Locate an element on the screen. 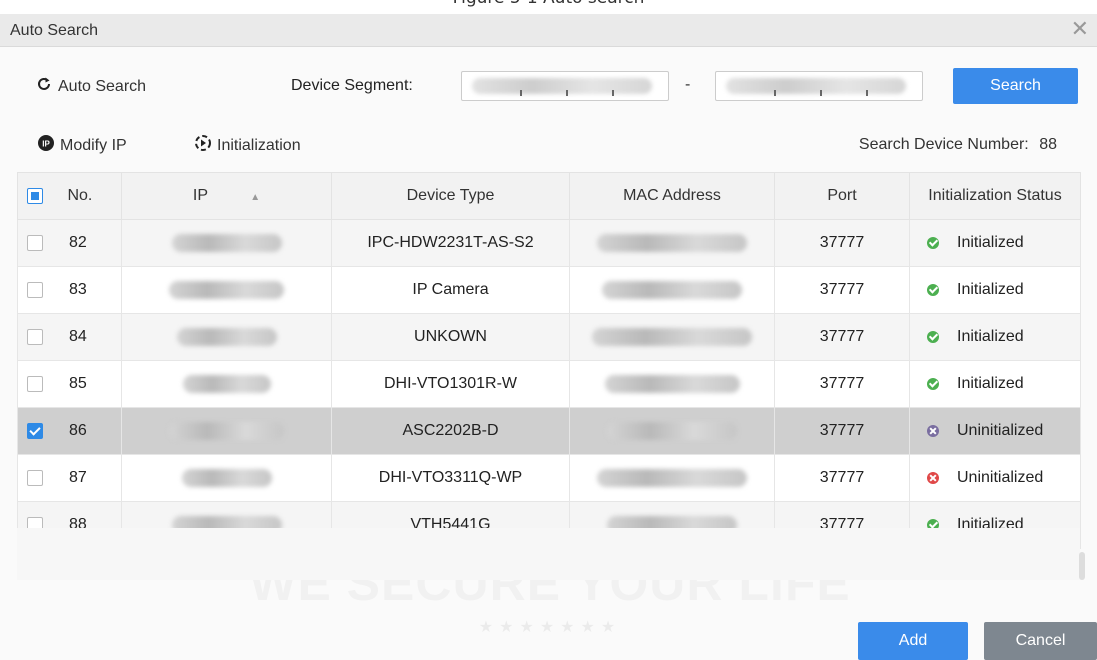  table-row: 87 DHI-VTO3311Q-WP 37777 Uninitialized is located at coordinates (549, 478).